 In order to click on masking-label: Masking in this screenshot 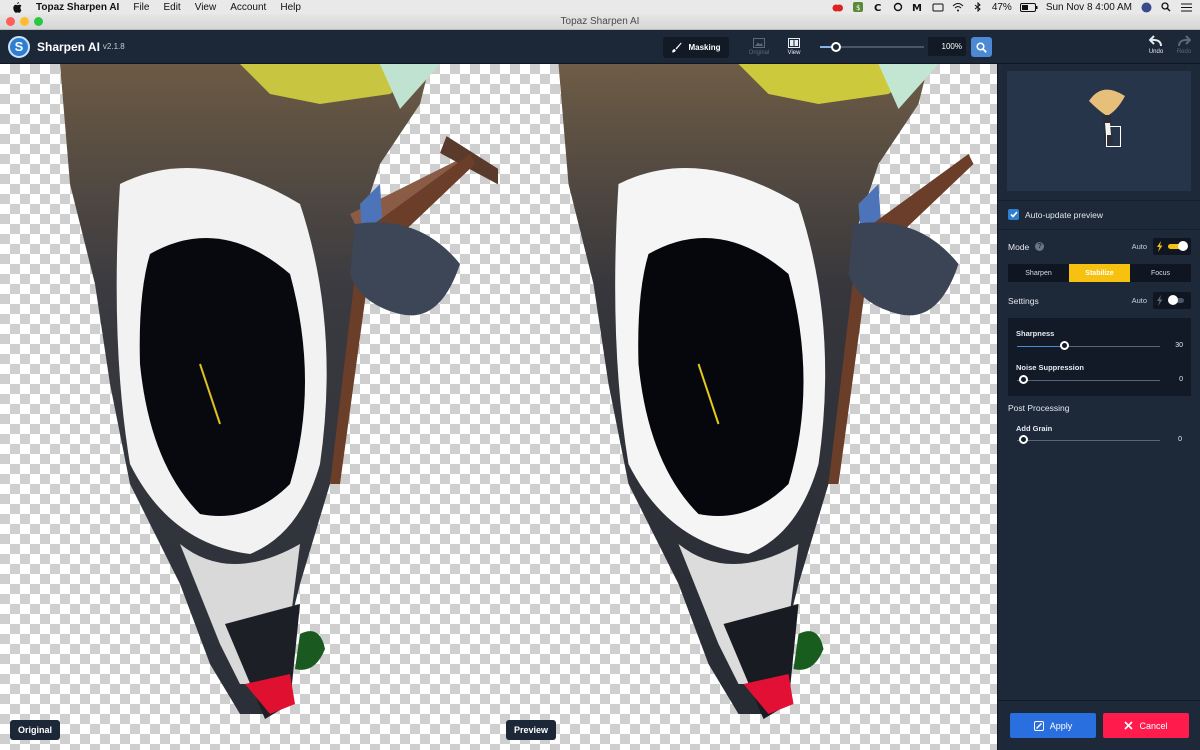, I will do `click(704, 47)`.